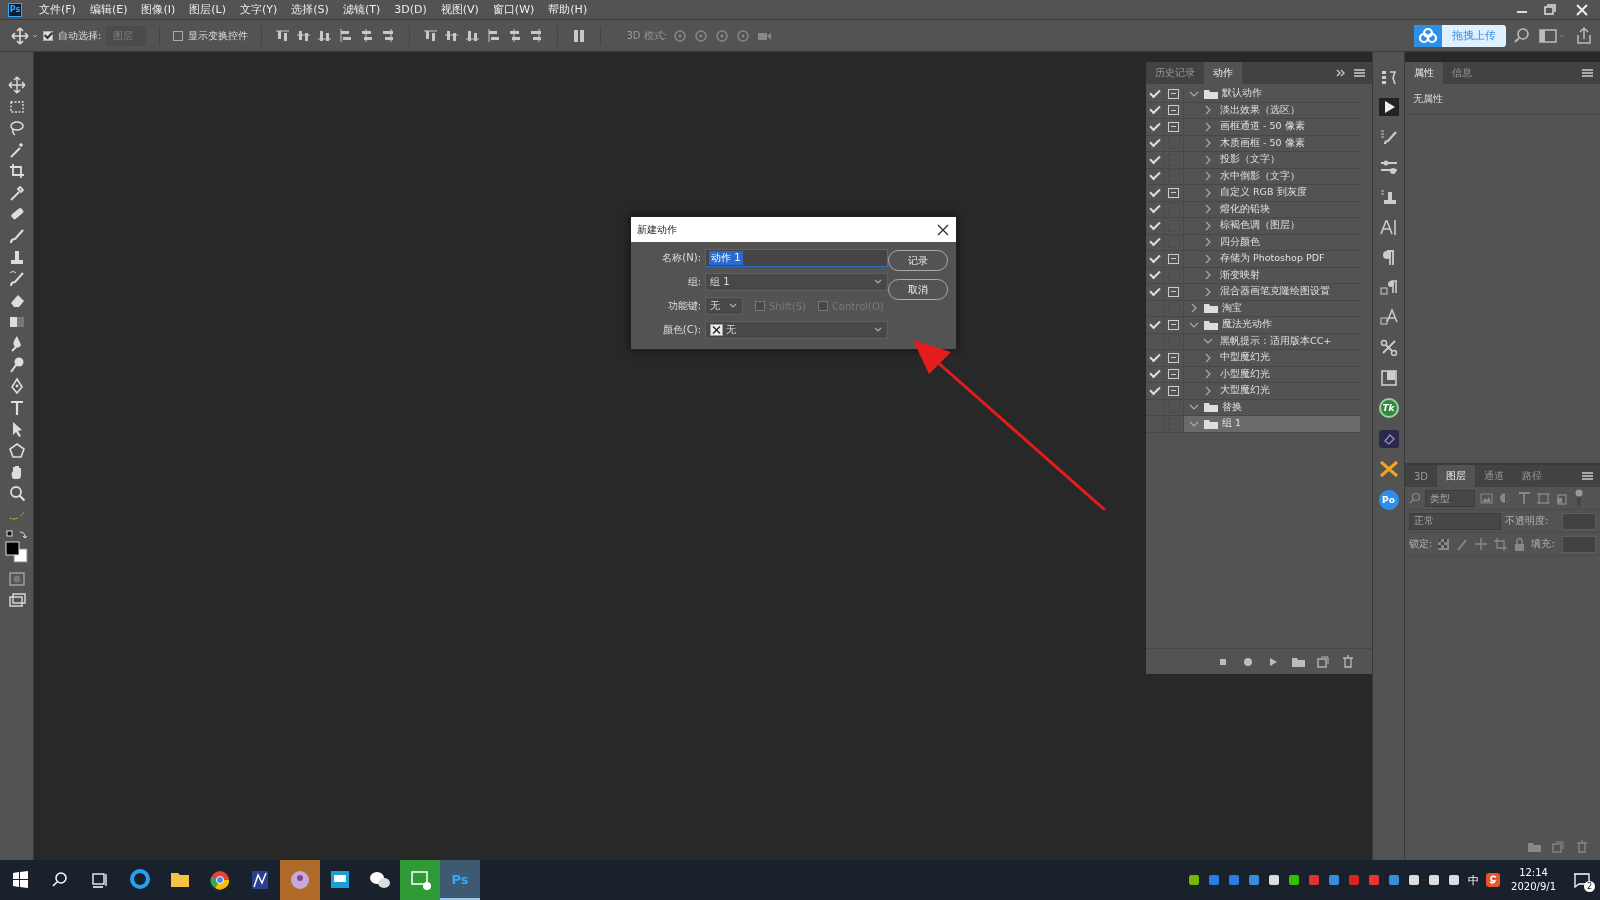  Describe the element at coordinates (1243, 374) in the screenshot. I see `action-name: 小型魔幻光` at that location.